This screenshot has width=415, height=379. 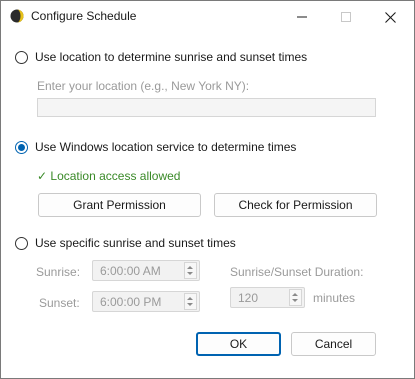 I want to click on cancel-button: Cancel, so click(x=333, y=344).